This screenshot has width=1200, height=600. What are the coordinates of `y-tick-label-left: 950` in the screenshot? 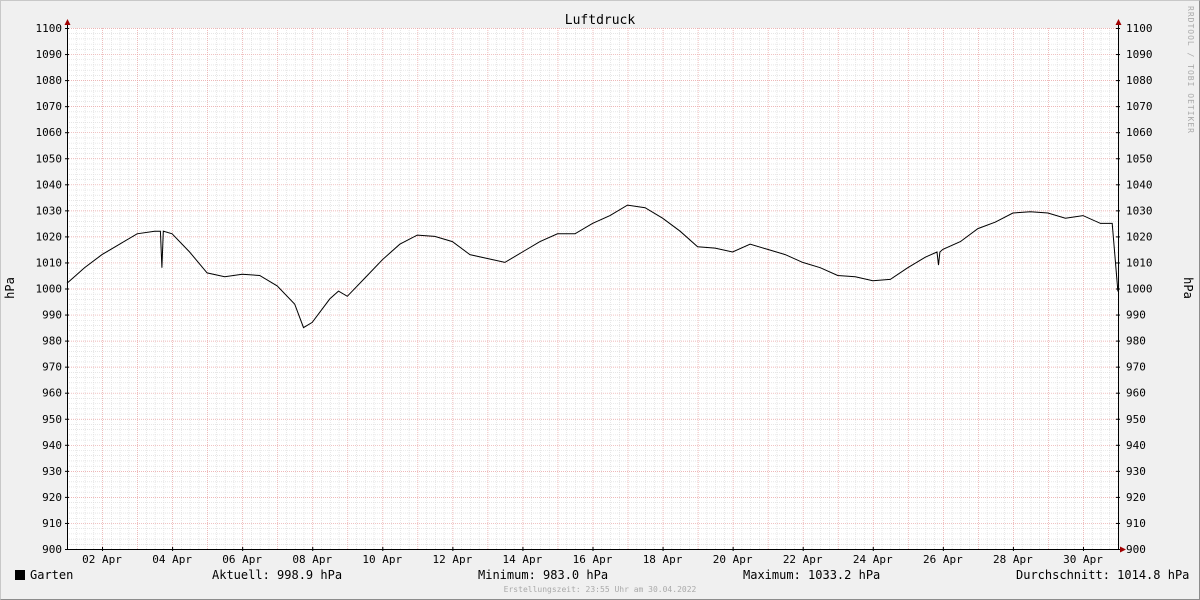 It's located at (52, 419).